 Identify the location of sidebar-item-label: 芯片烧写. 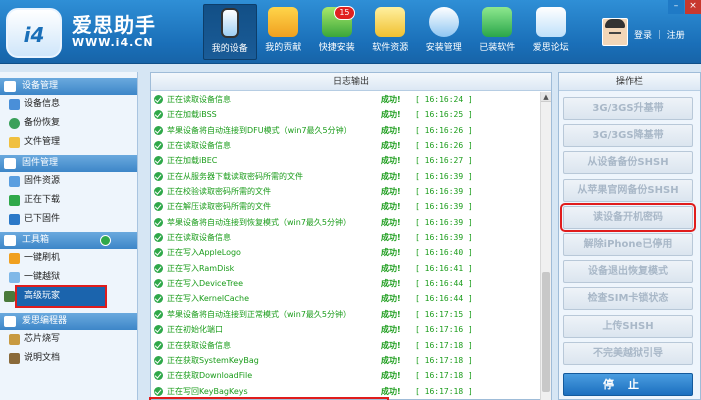
(42, 339).